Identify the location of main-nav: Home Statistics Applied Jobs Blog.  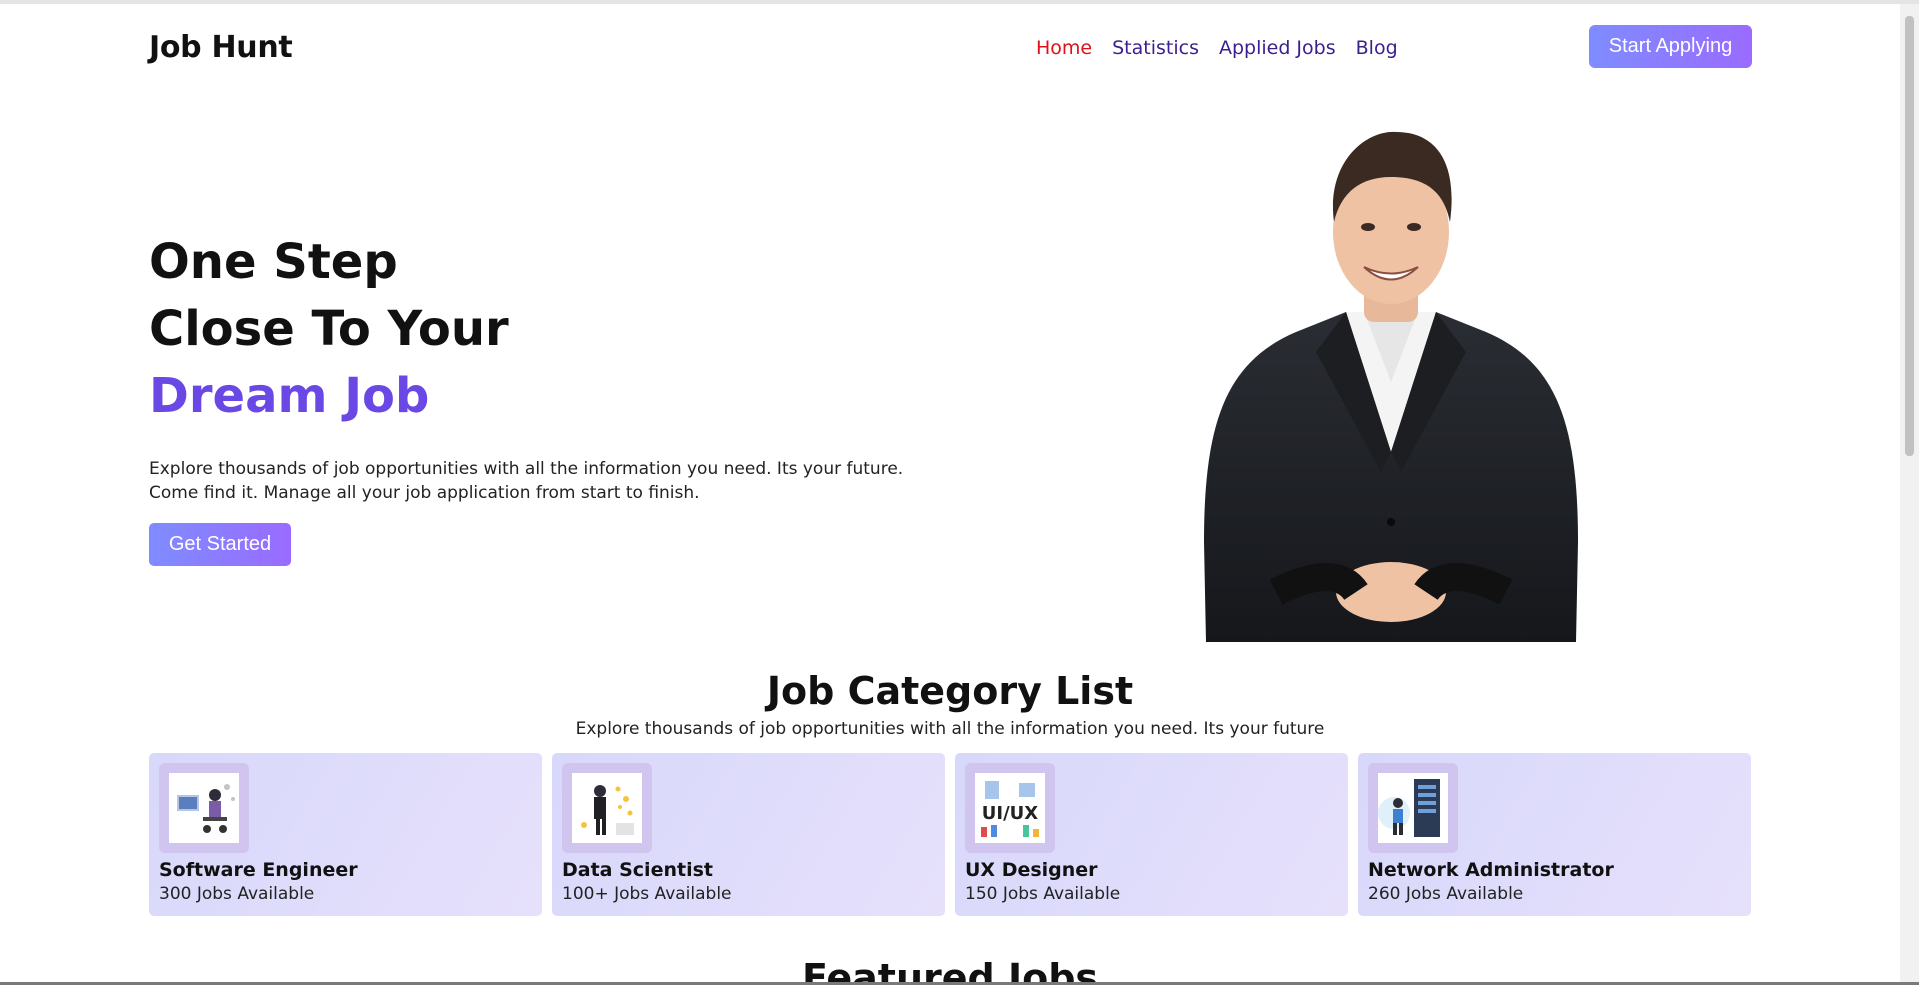
(1217, 48).